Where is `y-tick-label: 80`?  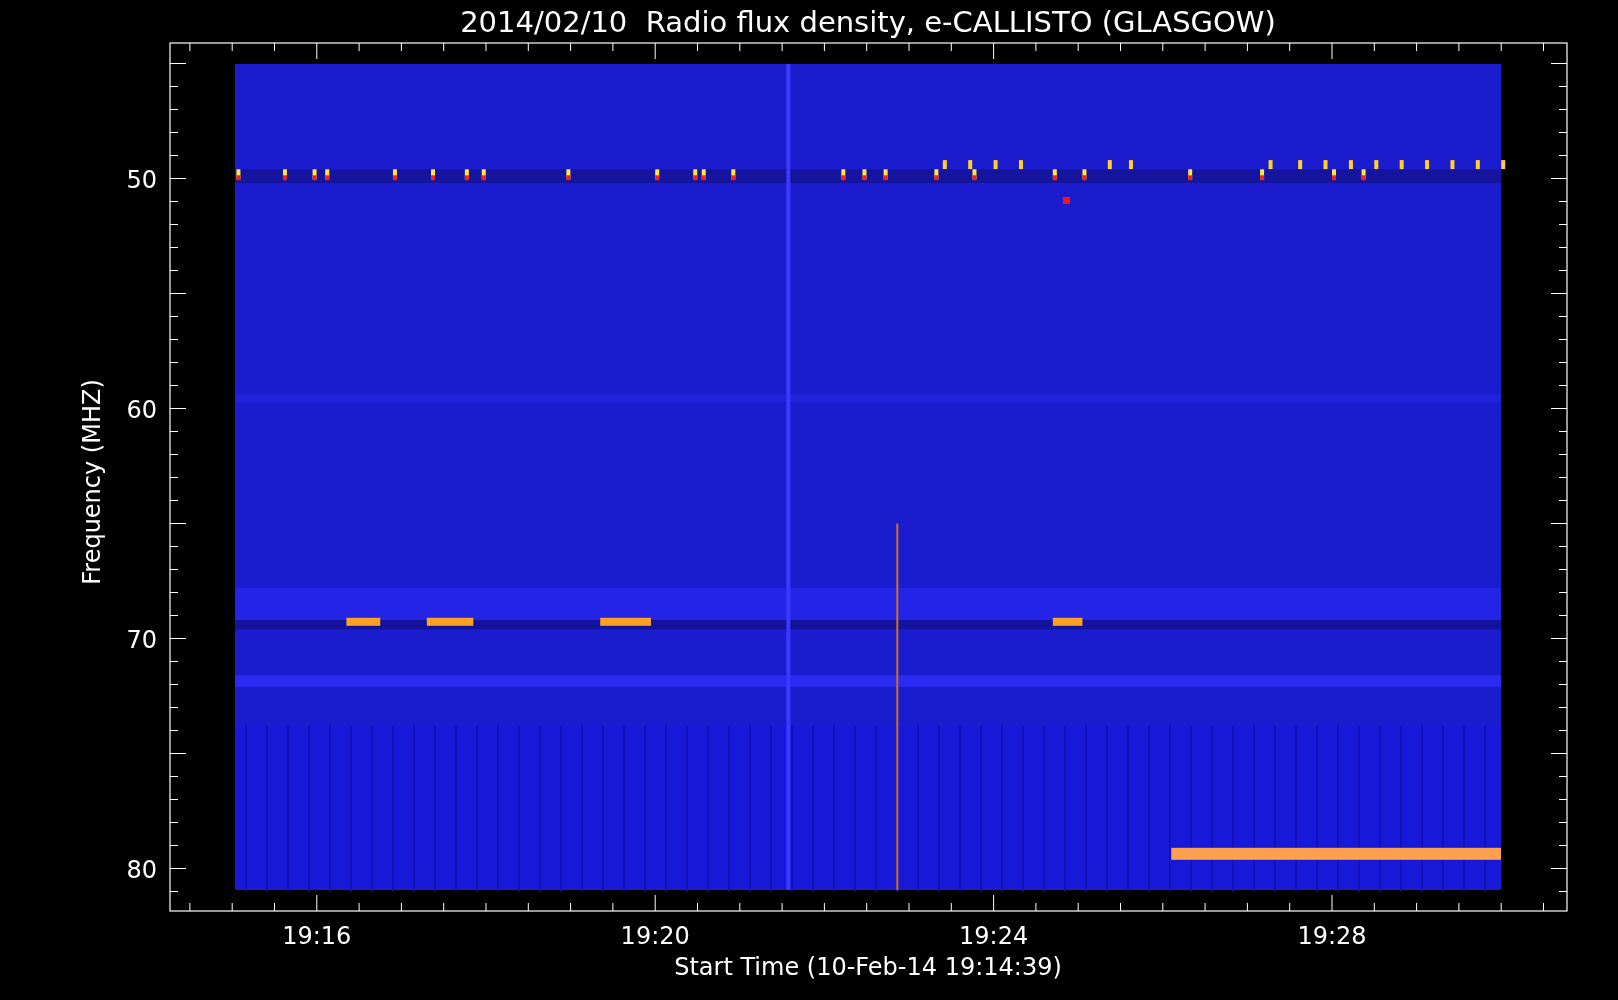 y-tick-label: 80 is located at coordinates (141, 869).